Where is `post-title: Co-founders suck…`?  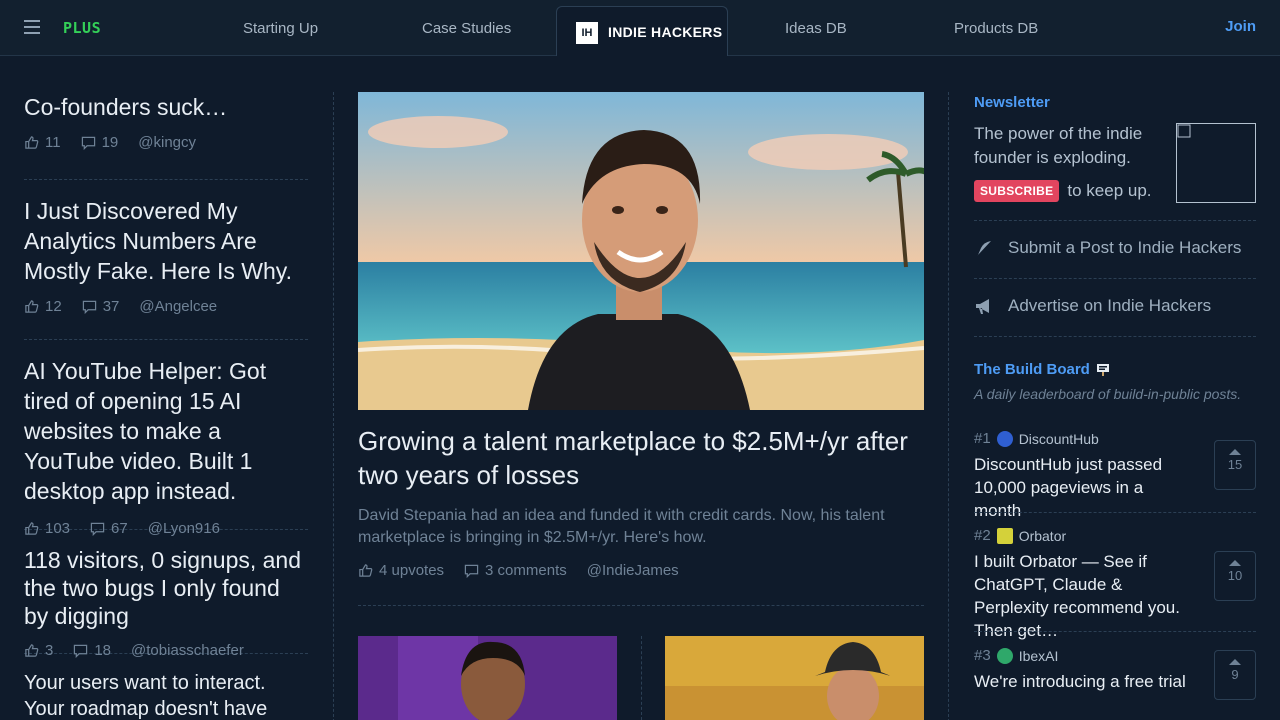
post-title: Co-founders suck… is located at coordinates (166, 107).